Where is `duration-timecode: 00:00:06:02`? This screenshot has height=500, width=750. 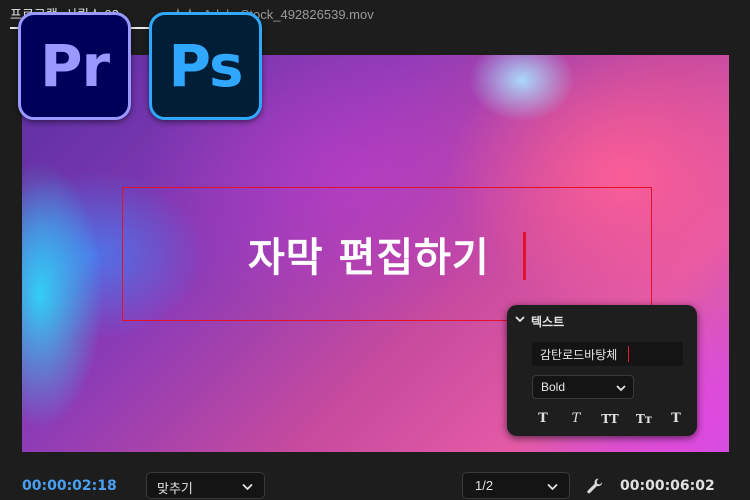
duration-timecode: 00:00:06:02 is located at coordinates (667, 486).